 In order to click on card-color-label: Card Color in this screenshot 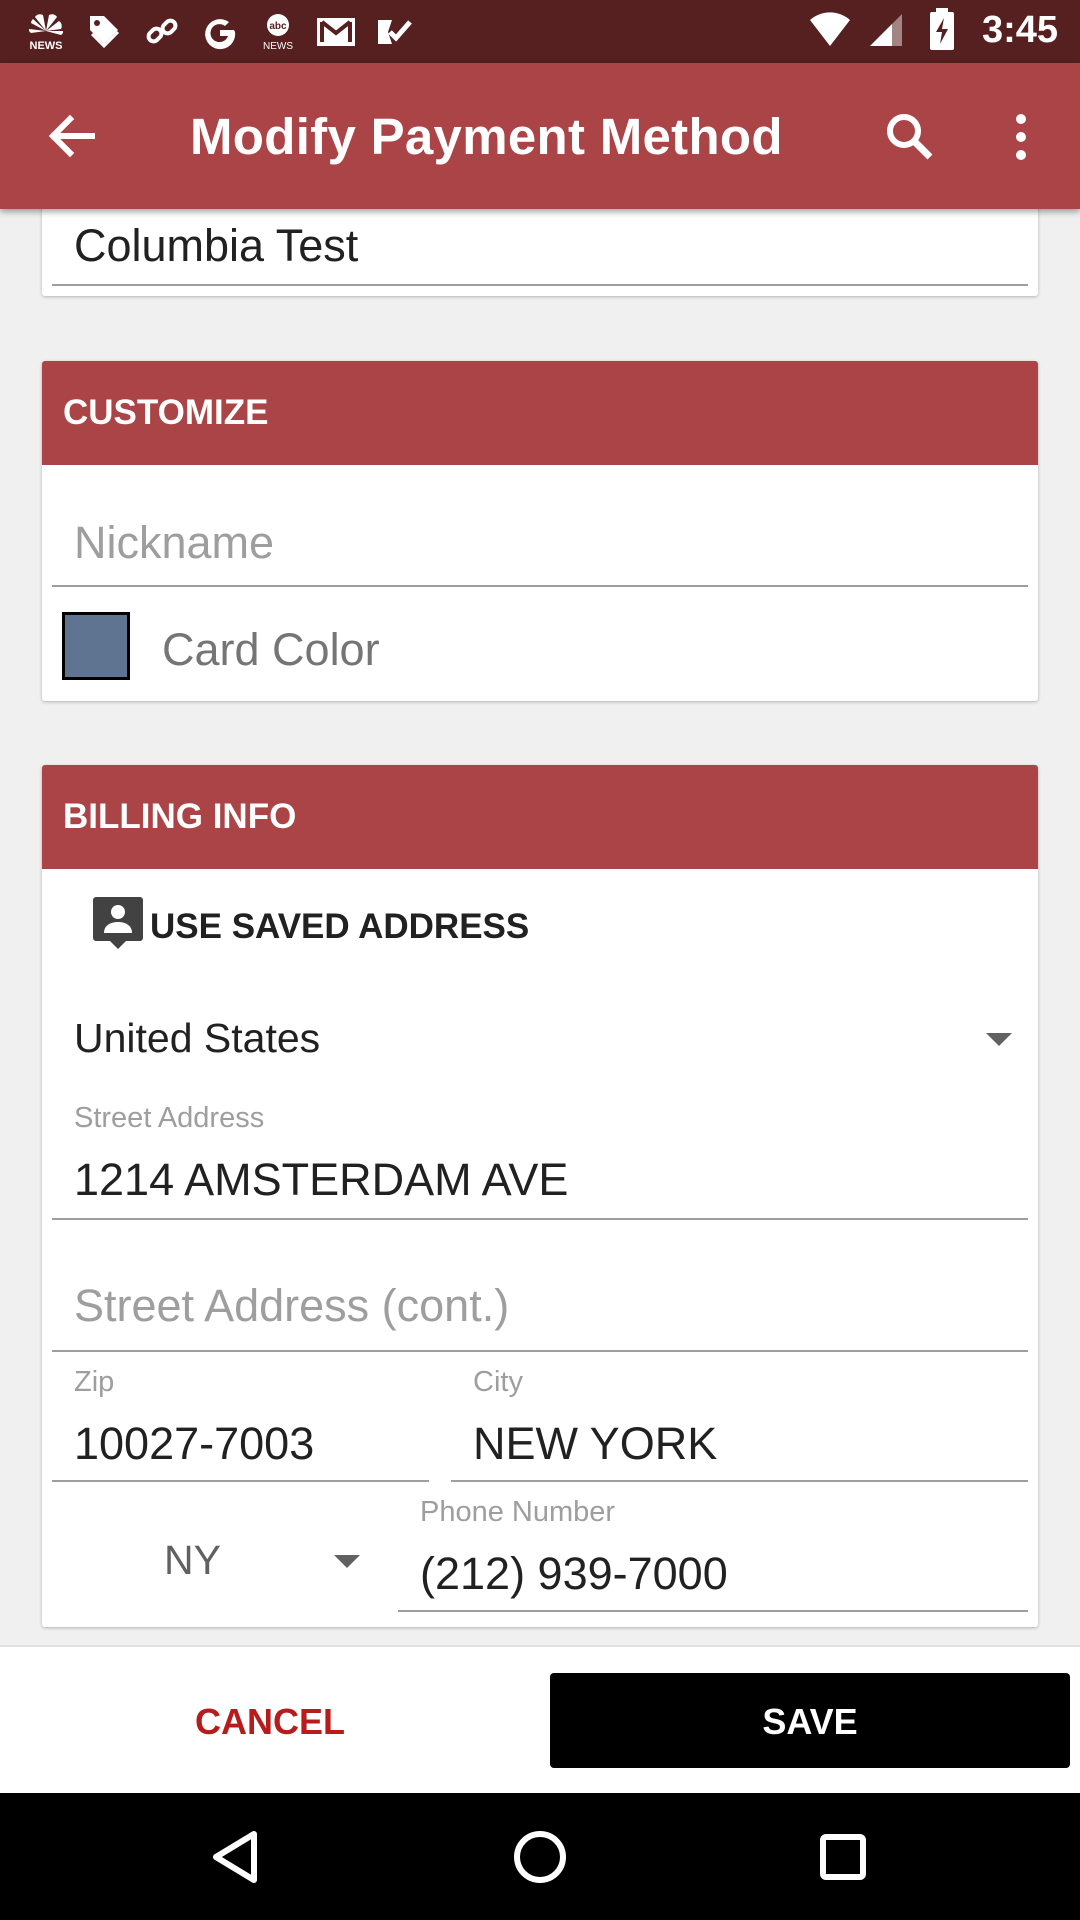, I will do `click(271, 649)`.